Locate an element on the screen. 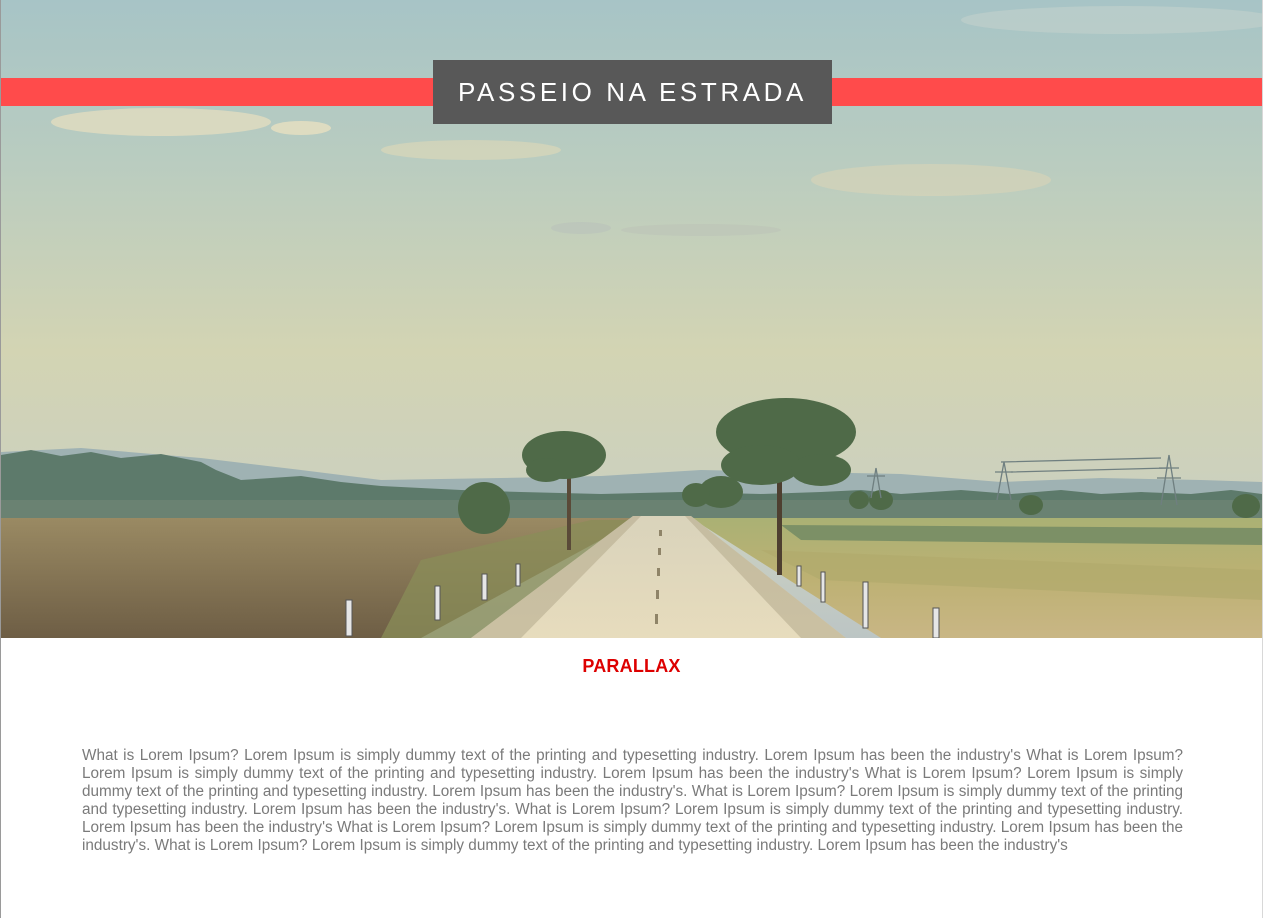 Image resolution: width=1263 pixels, height=918 pixels. section-heading: PARALLAX is located at coordinates (631, 666).